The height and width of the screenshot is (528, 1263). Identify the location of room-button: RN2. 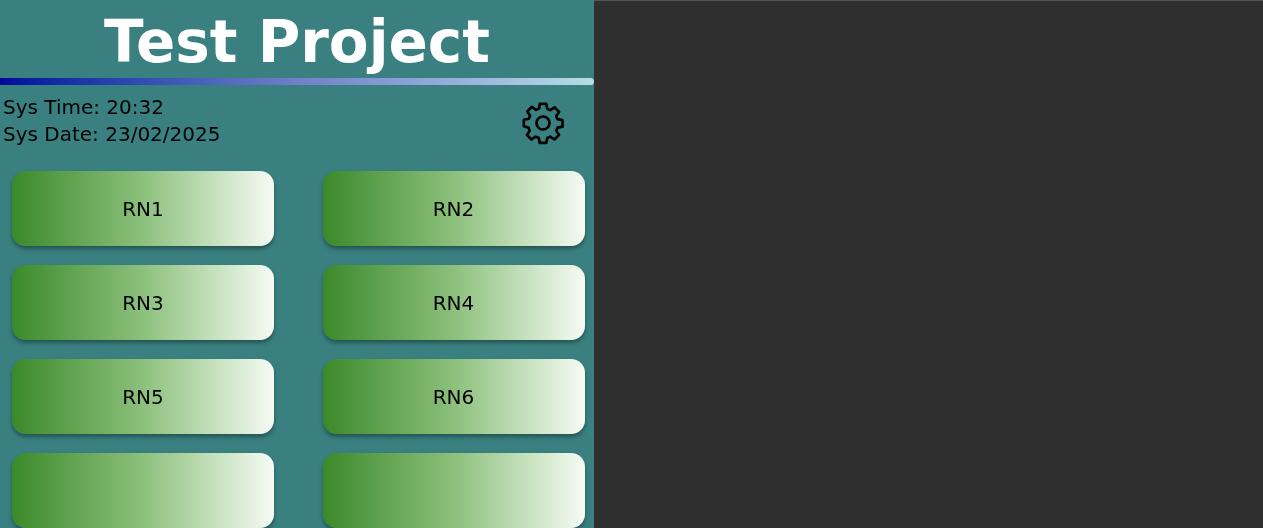
(453, 208).